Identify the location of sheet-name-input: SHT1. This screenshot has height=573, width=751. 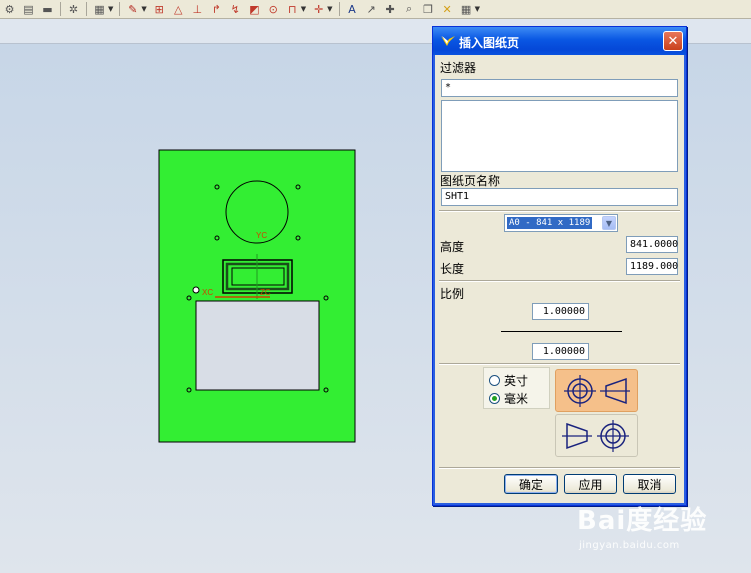
(559, 197).